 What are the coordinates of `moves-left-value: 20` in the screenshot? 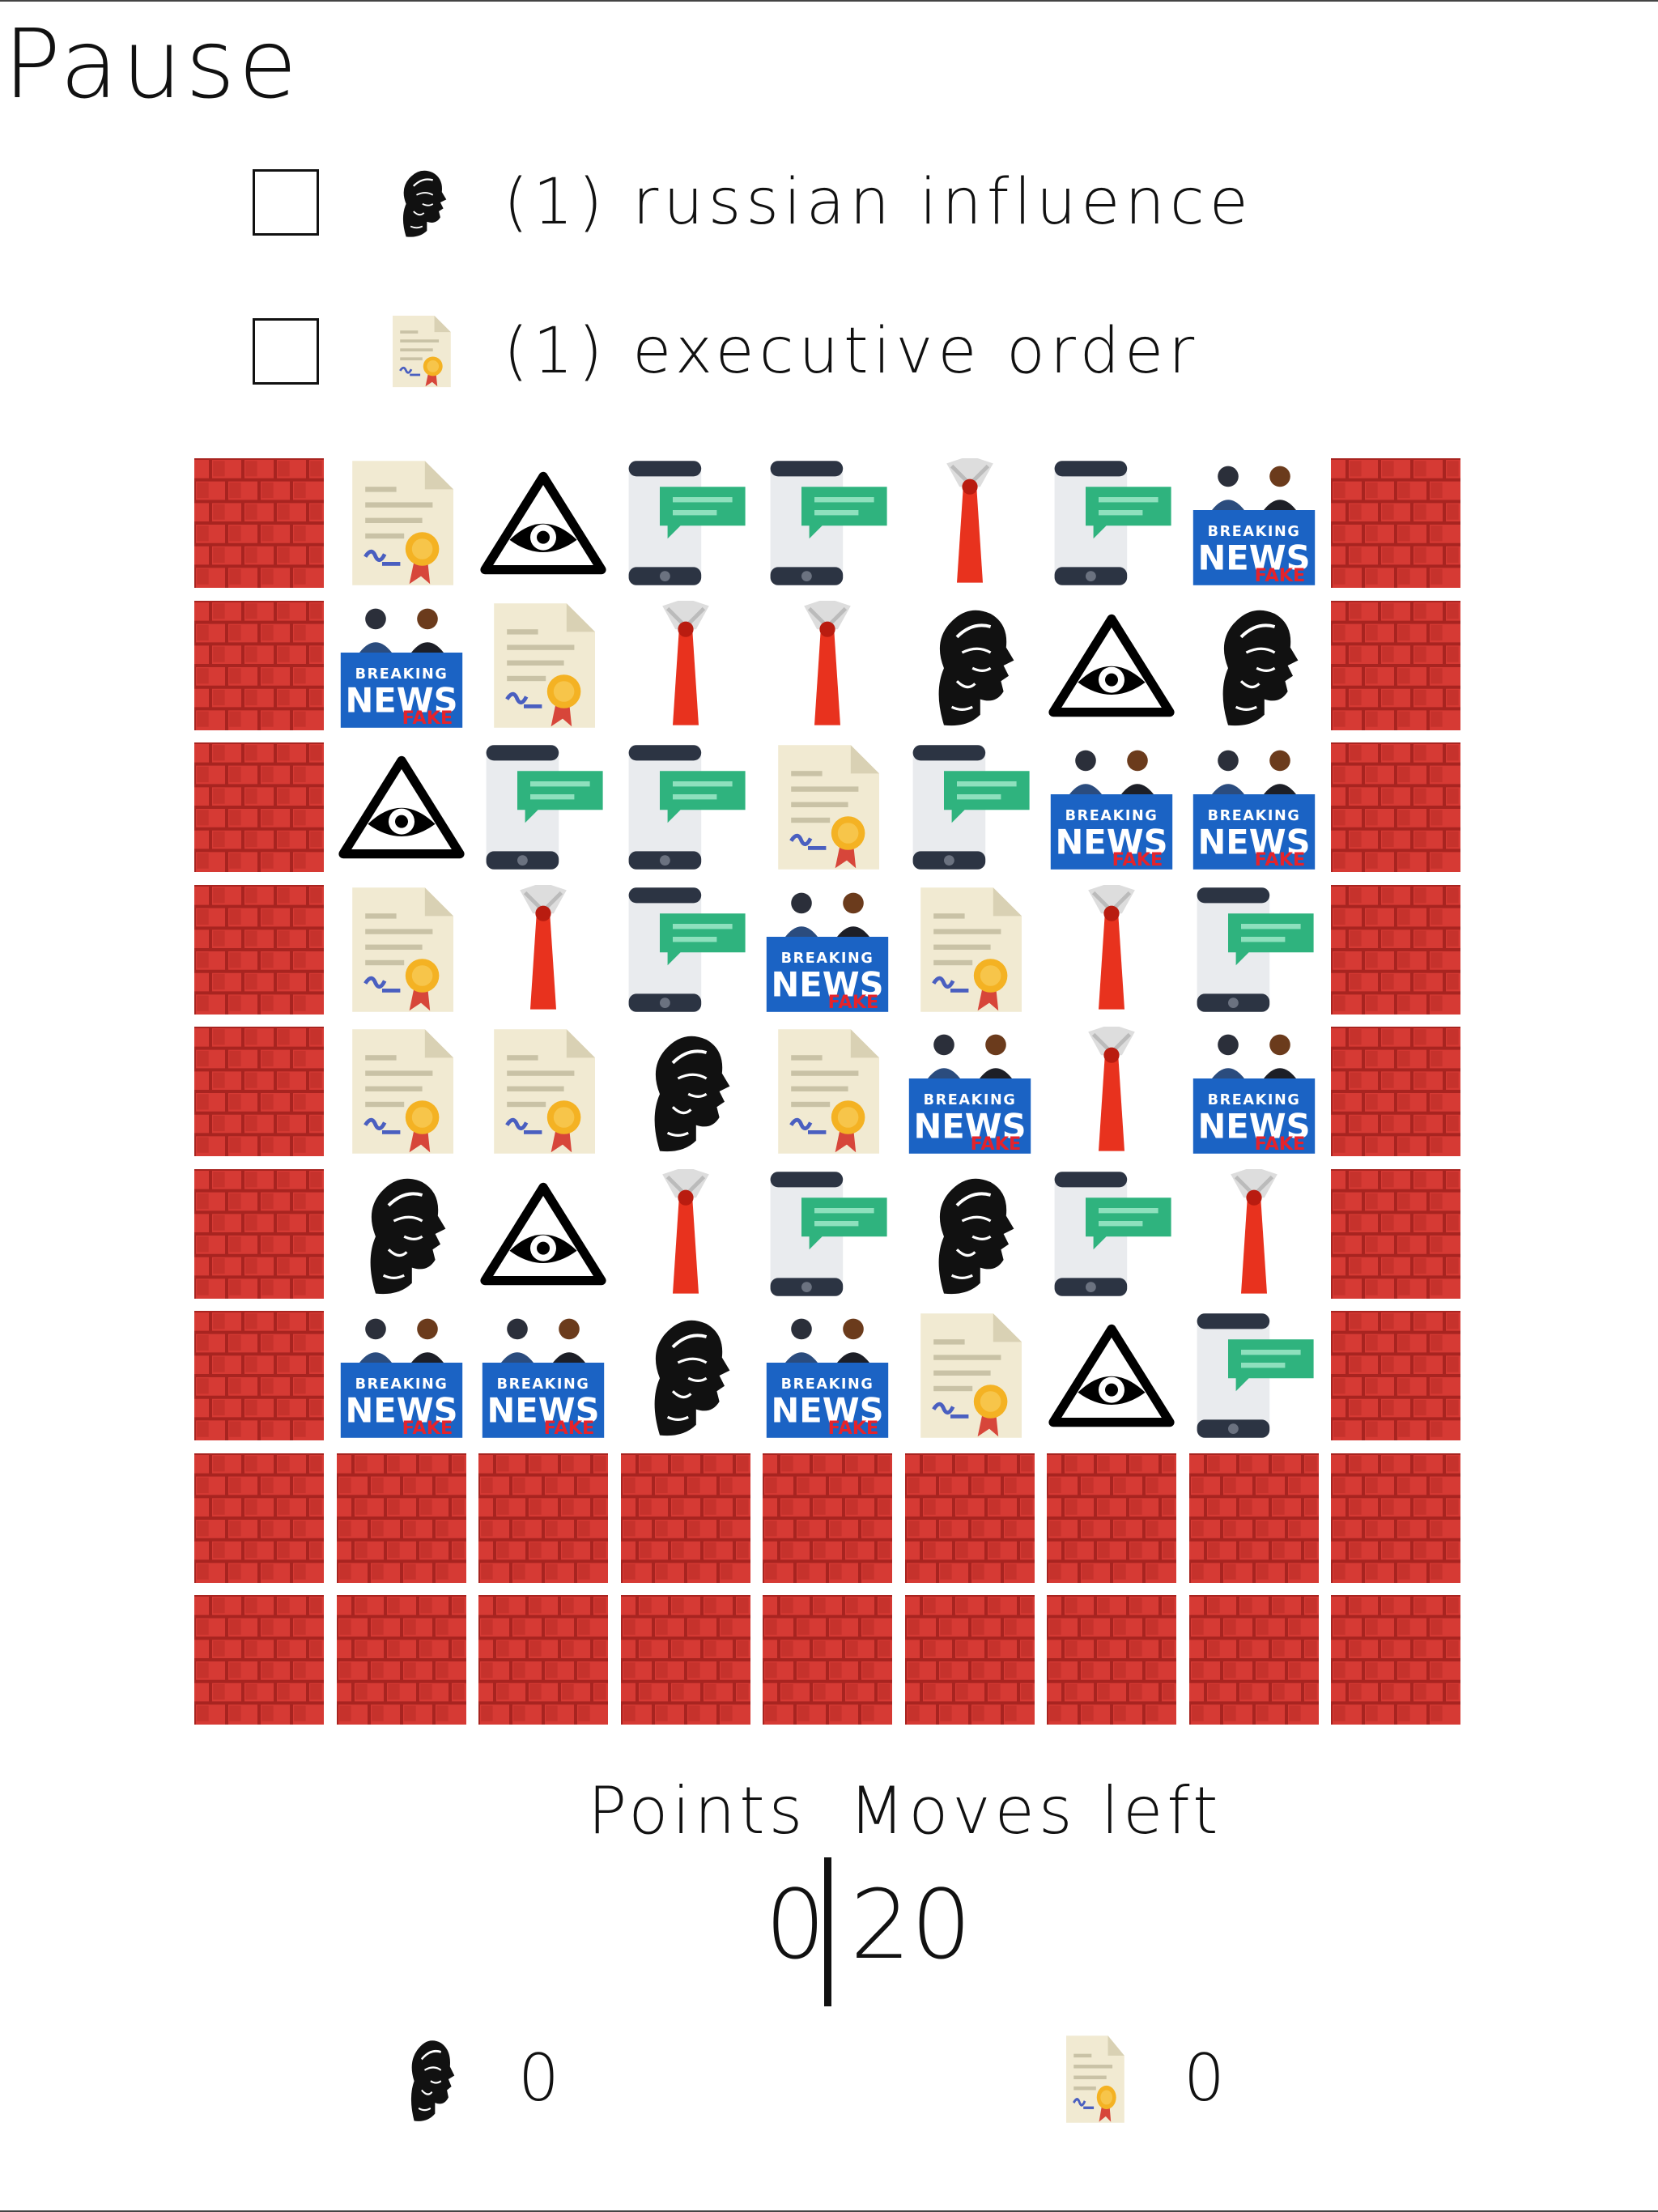 It's located at (911, 1925).